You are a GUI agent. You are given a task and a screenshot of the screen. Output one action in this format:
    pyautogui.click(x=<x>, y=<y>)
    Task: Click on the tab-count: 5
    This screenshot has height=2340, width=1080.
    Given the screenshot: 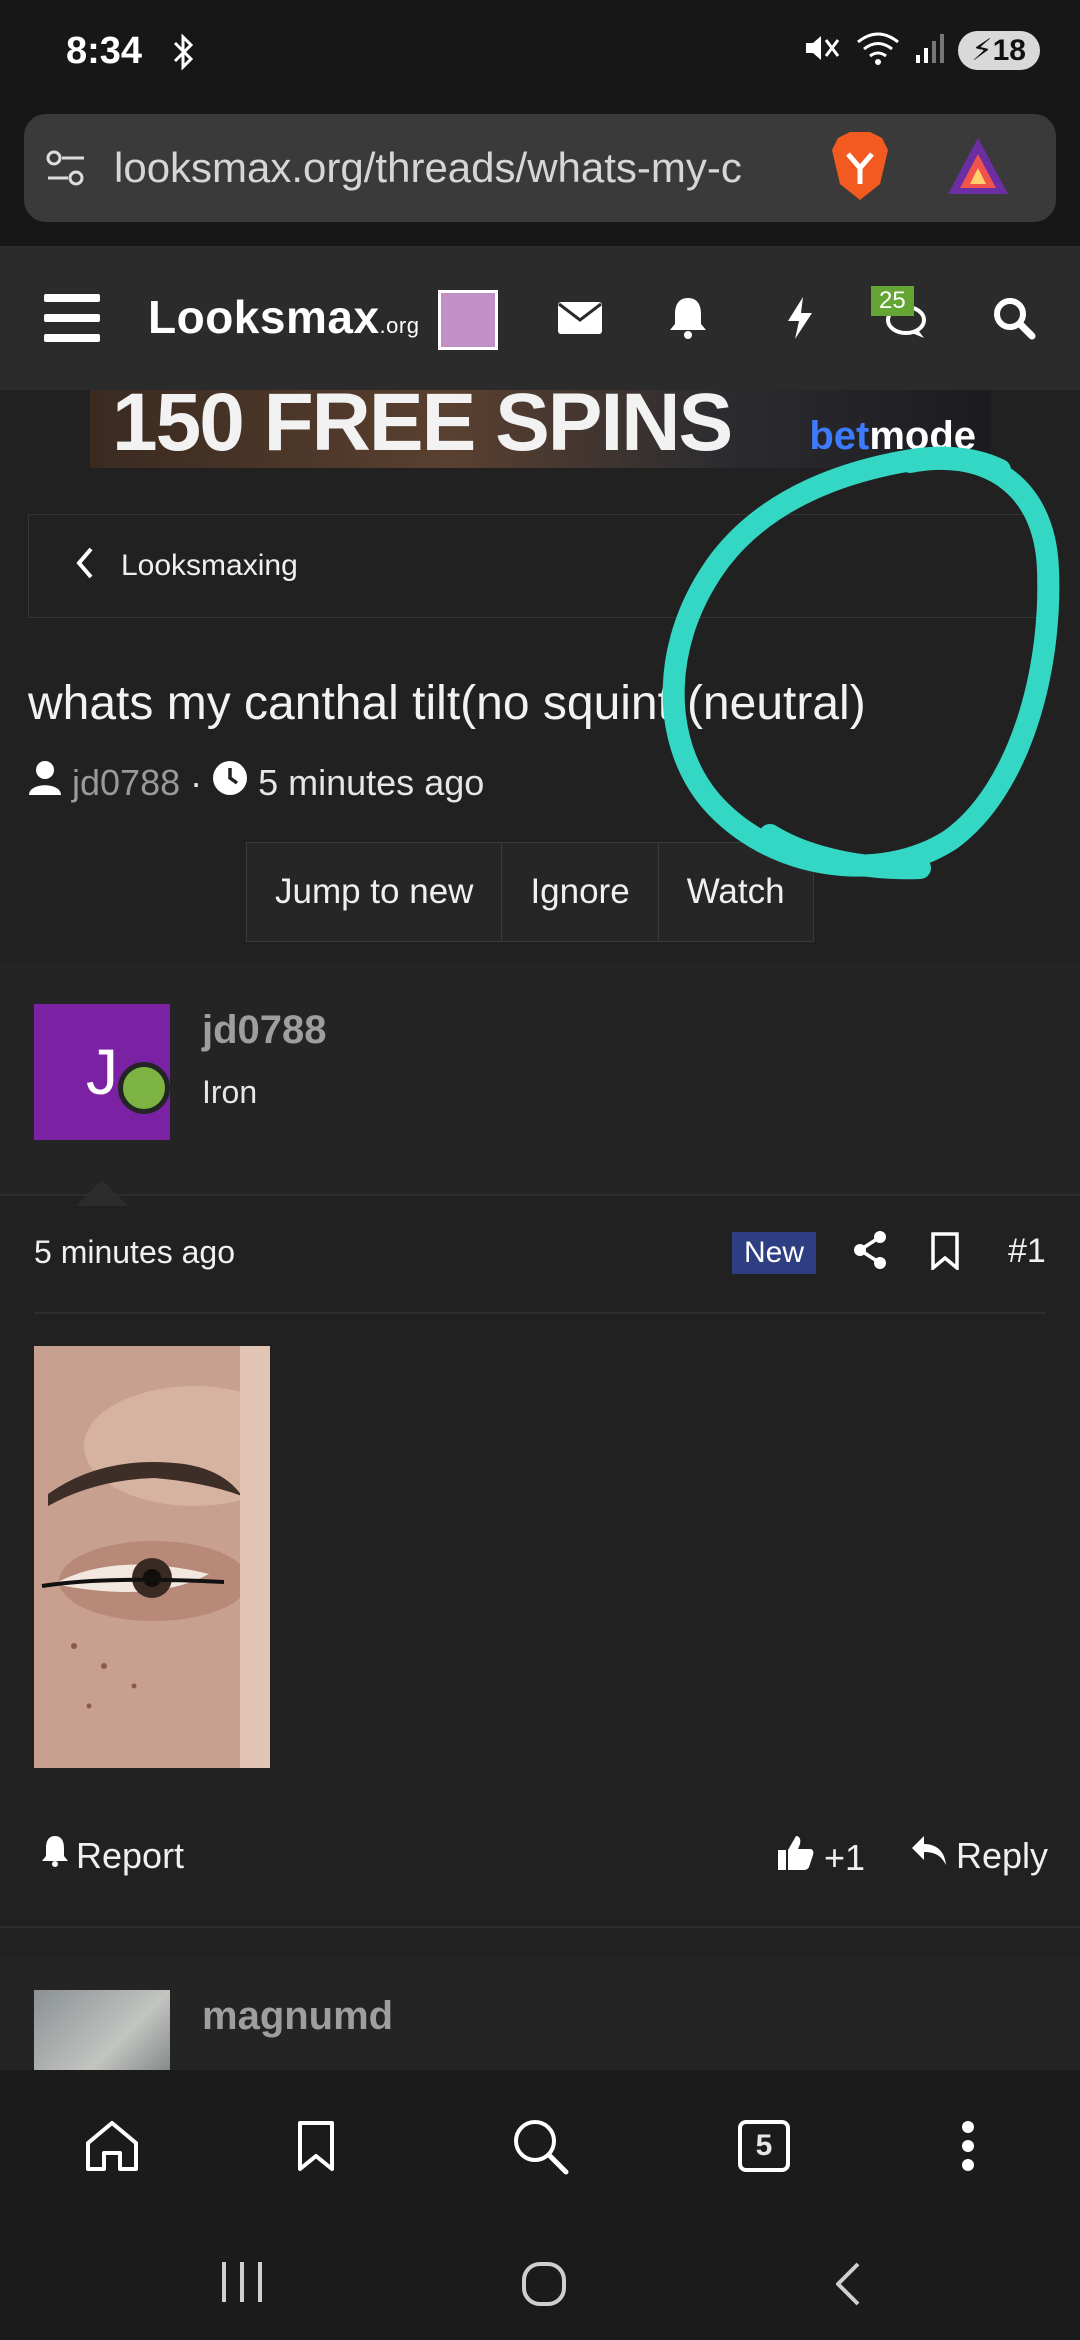 What is the action you would take?
    pyautogui.click(x=764, y=2145)
    